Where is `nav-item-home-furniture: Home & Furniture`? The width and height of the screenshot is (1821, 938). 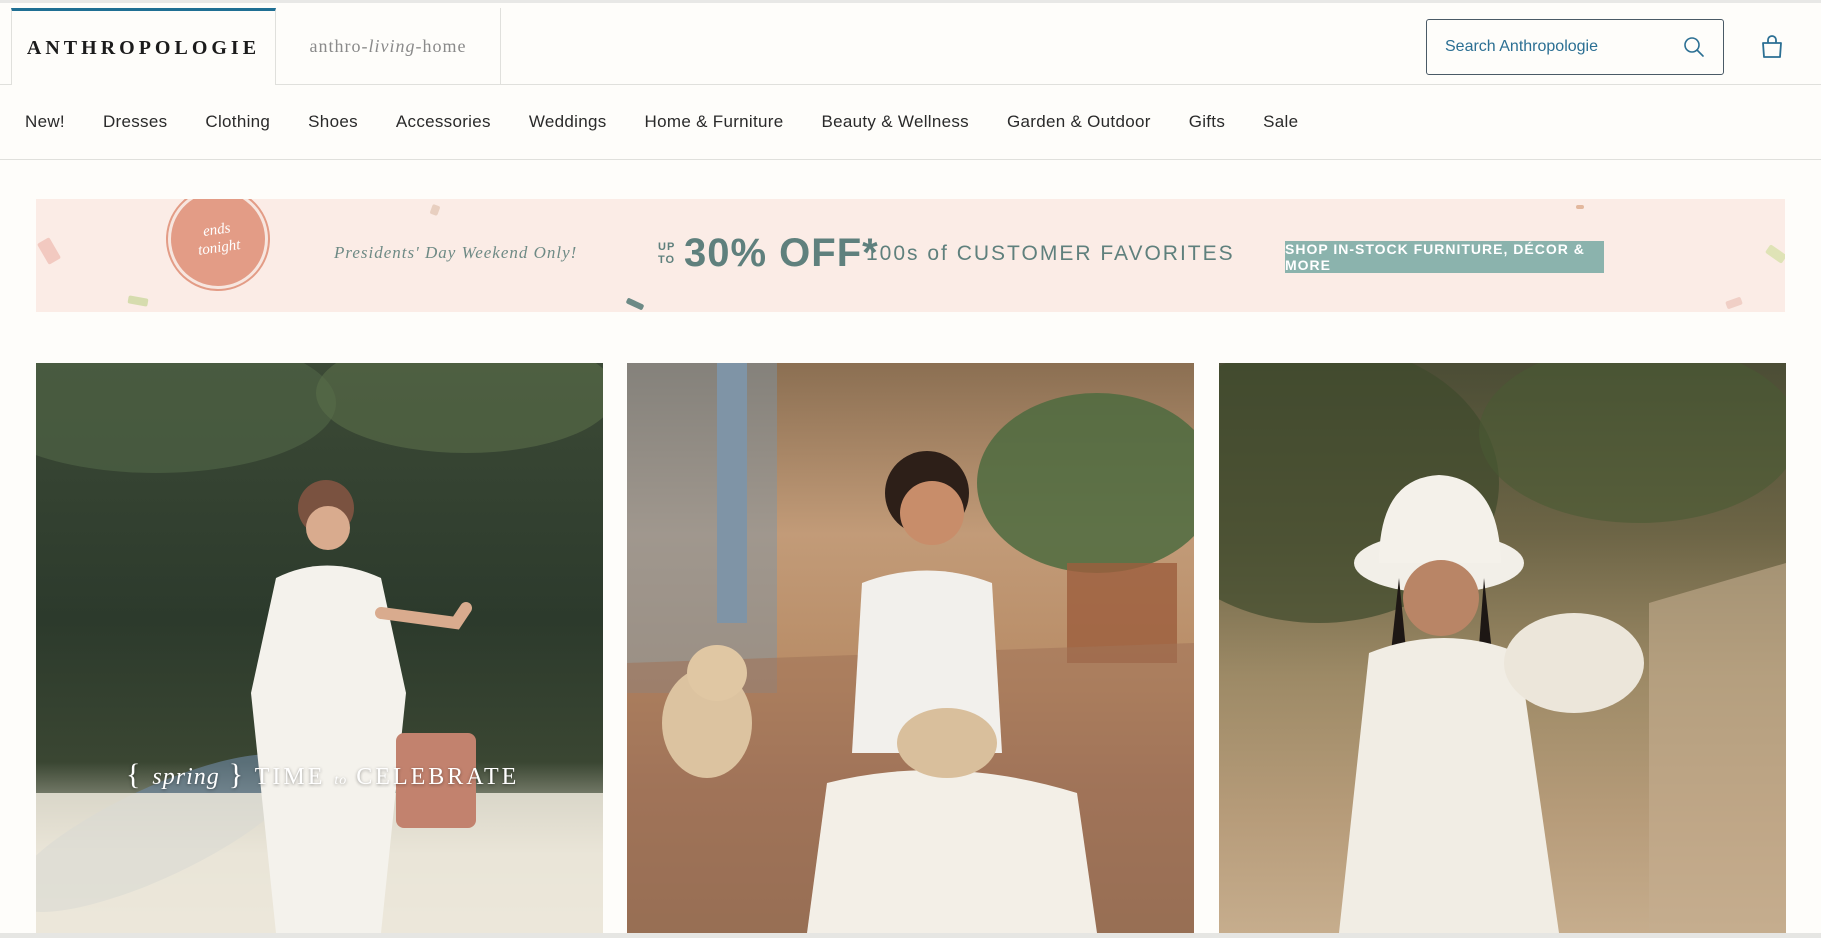
nav-item-home-furniture: Home & Furniture is located at coordinates (714, 122).